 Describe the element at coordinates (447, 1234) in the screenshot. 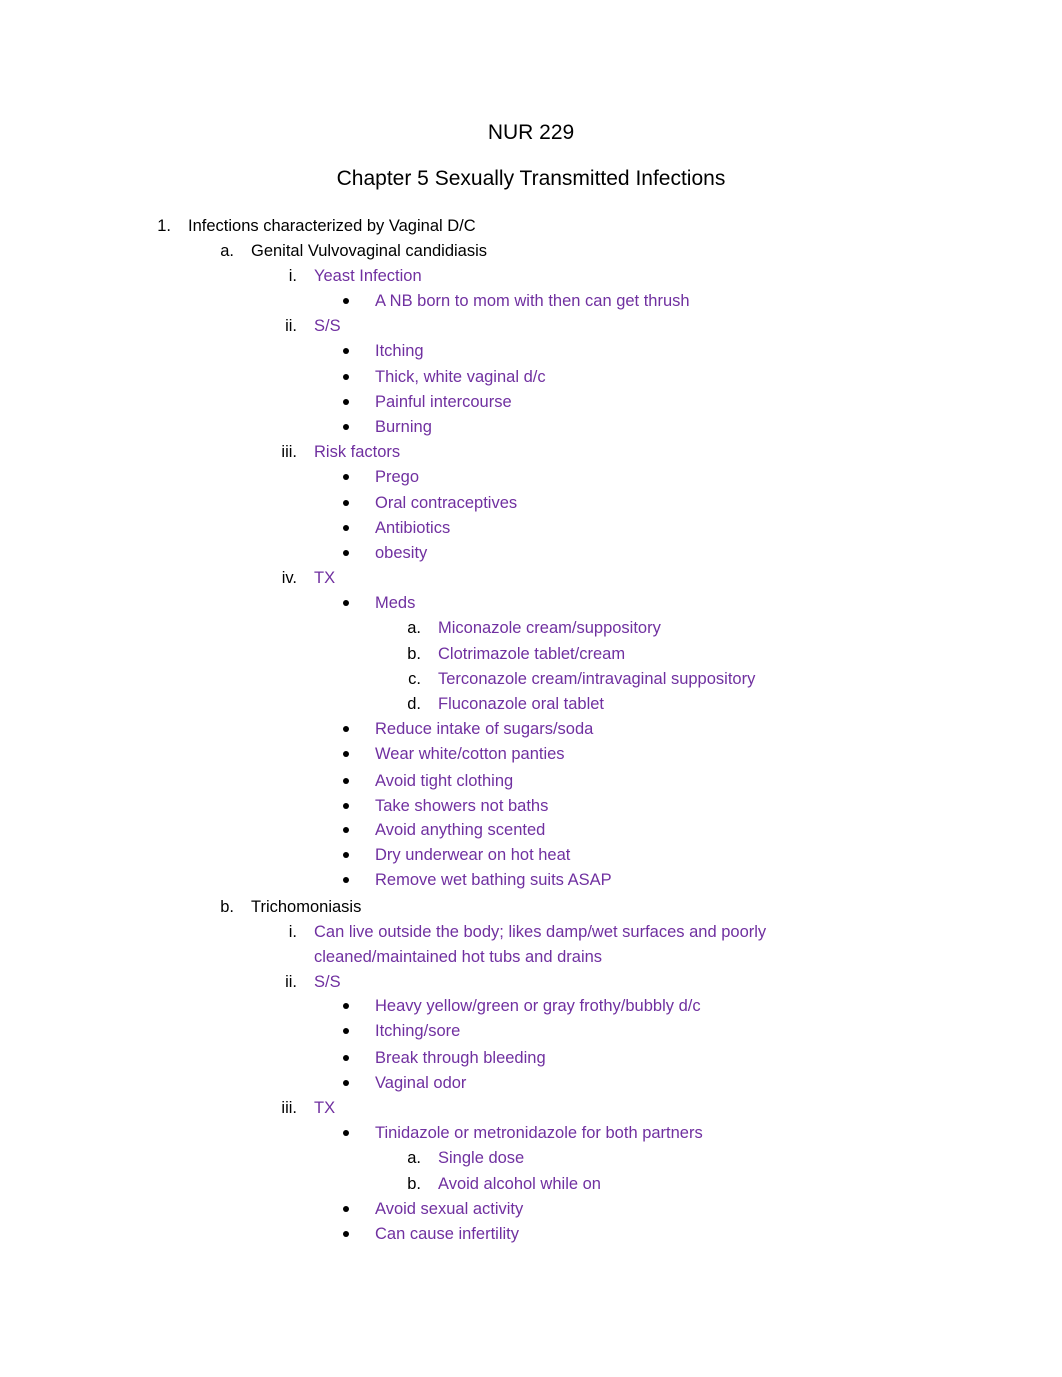

I see `outline-item-text: Can cause infertility` at that location.